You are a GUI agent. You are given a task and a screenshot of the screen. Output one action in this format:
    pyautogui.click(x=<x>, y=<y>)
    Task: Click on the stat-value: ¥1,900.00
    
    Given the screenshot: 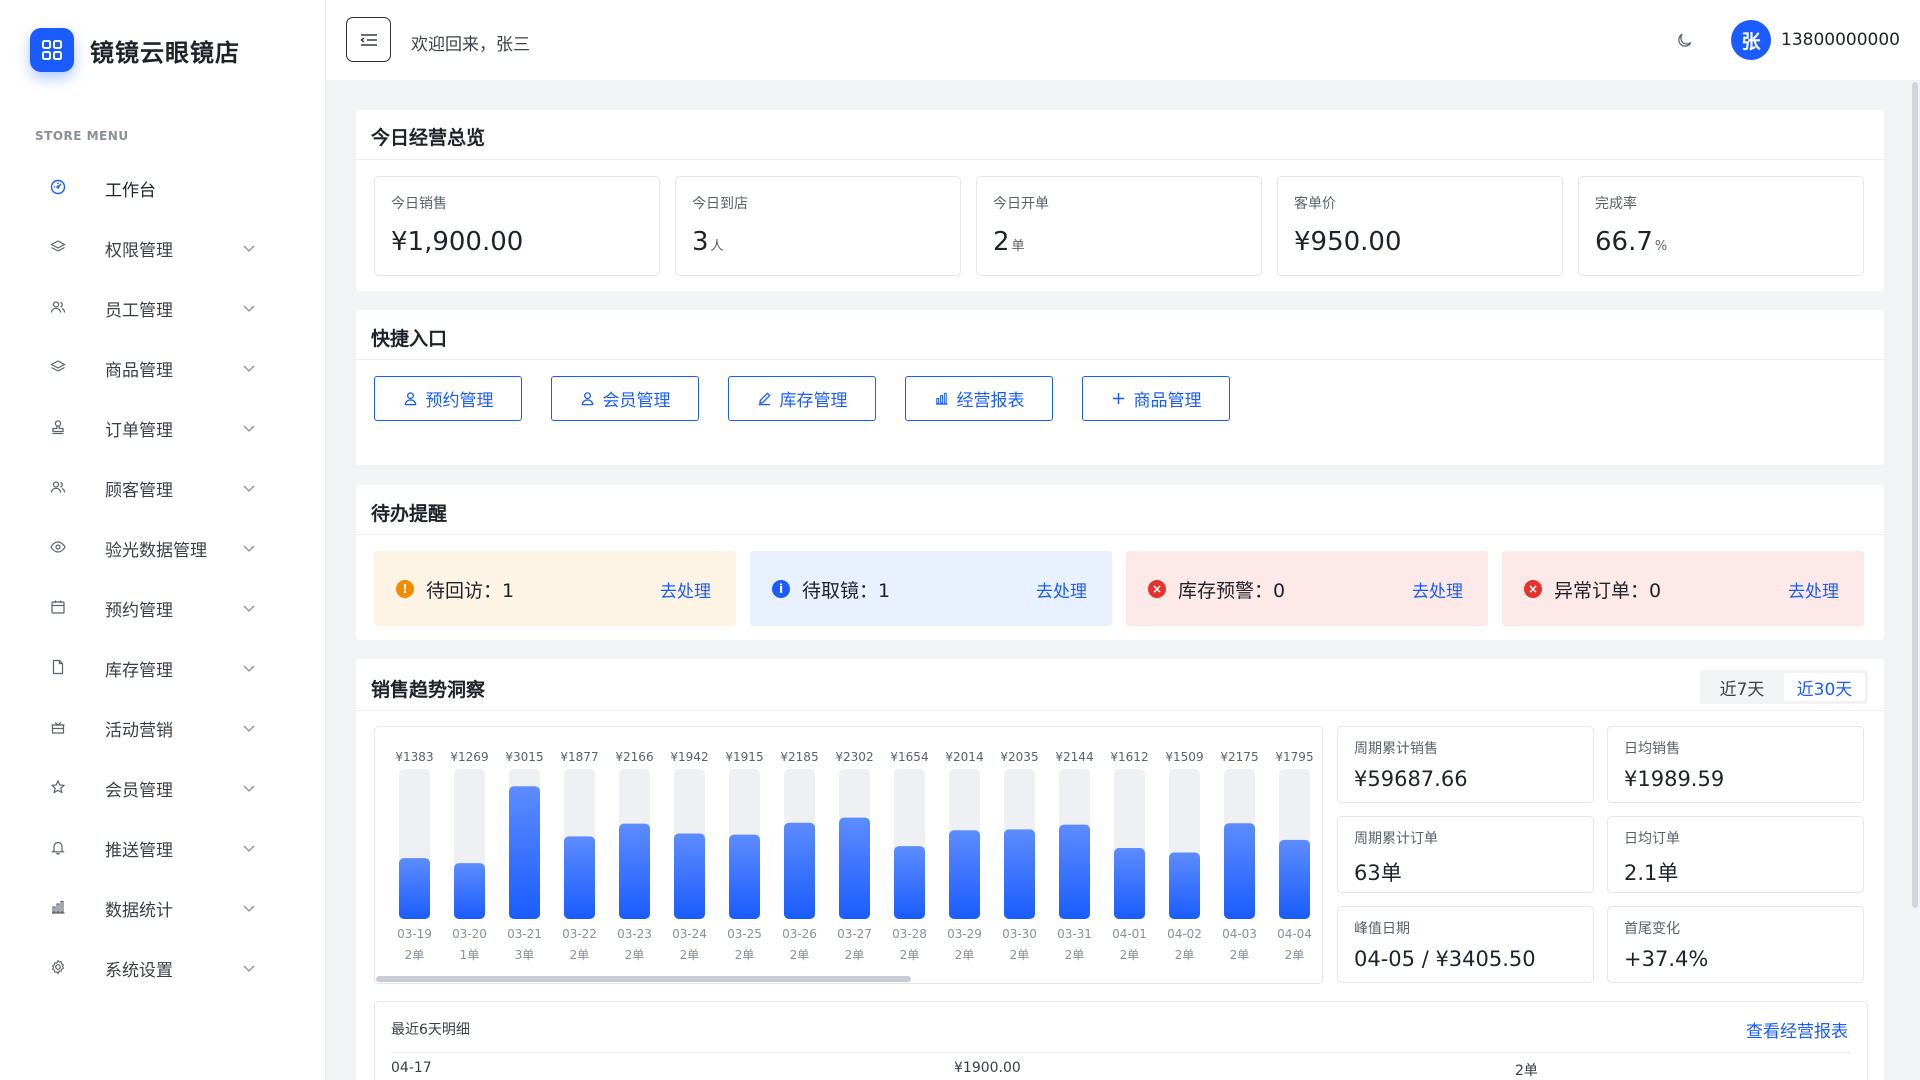 What is the action you would take?
    pyautogui.click(x=457, y=242)
    